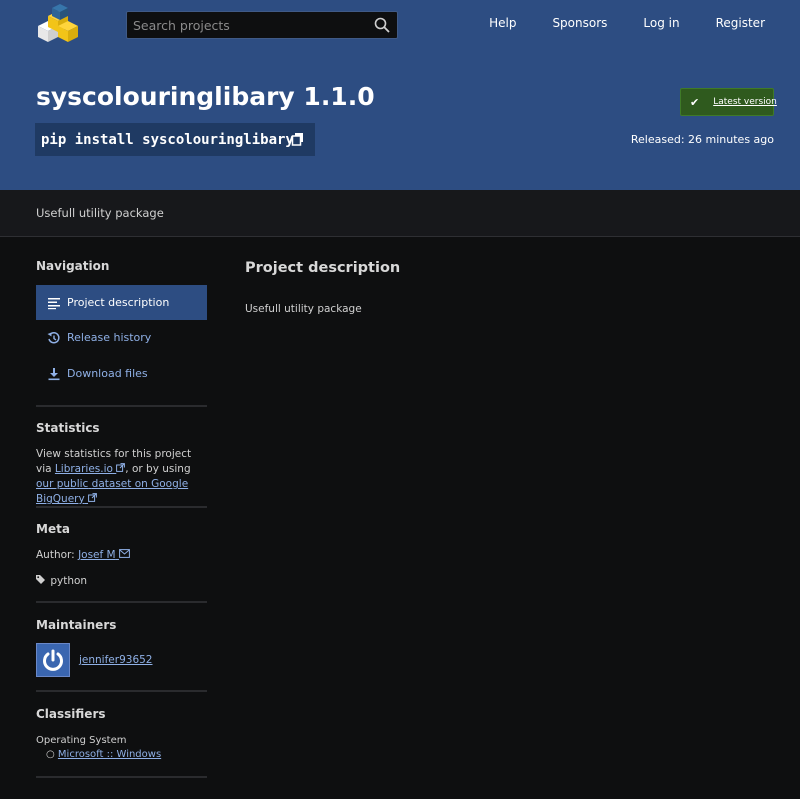  Describe the element at coordinates (76, 625) in the screenshot. I see `maintainers-heading: Maintainers` at that location.